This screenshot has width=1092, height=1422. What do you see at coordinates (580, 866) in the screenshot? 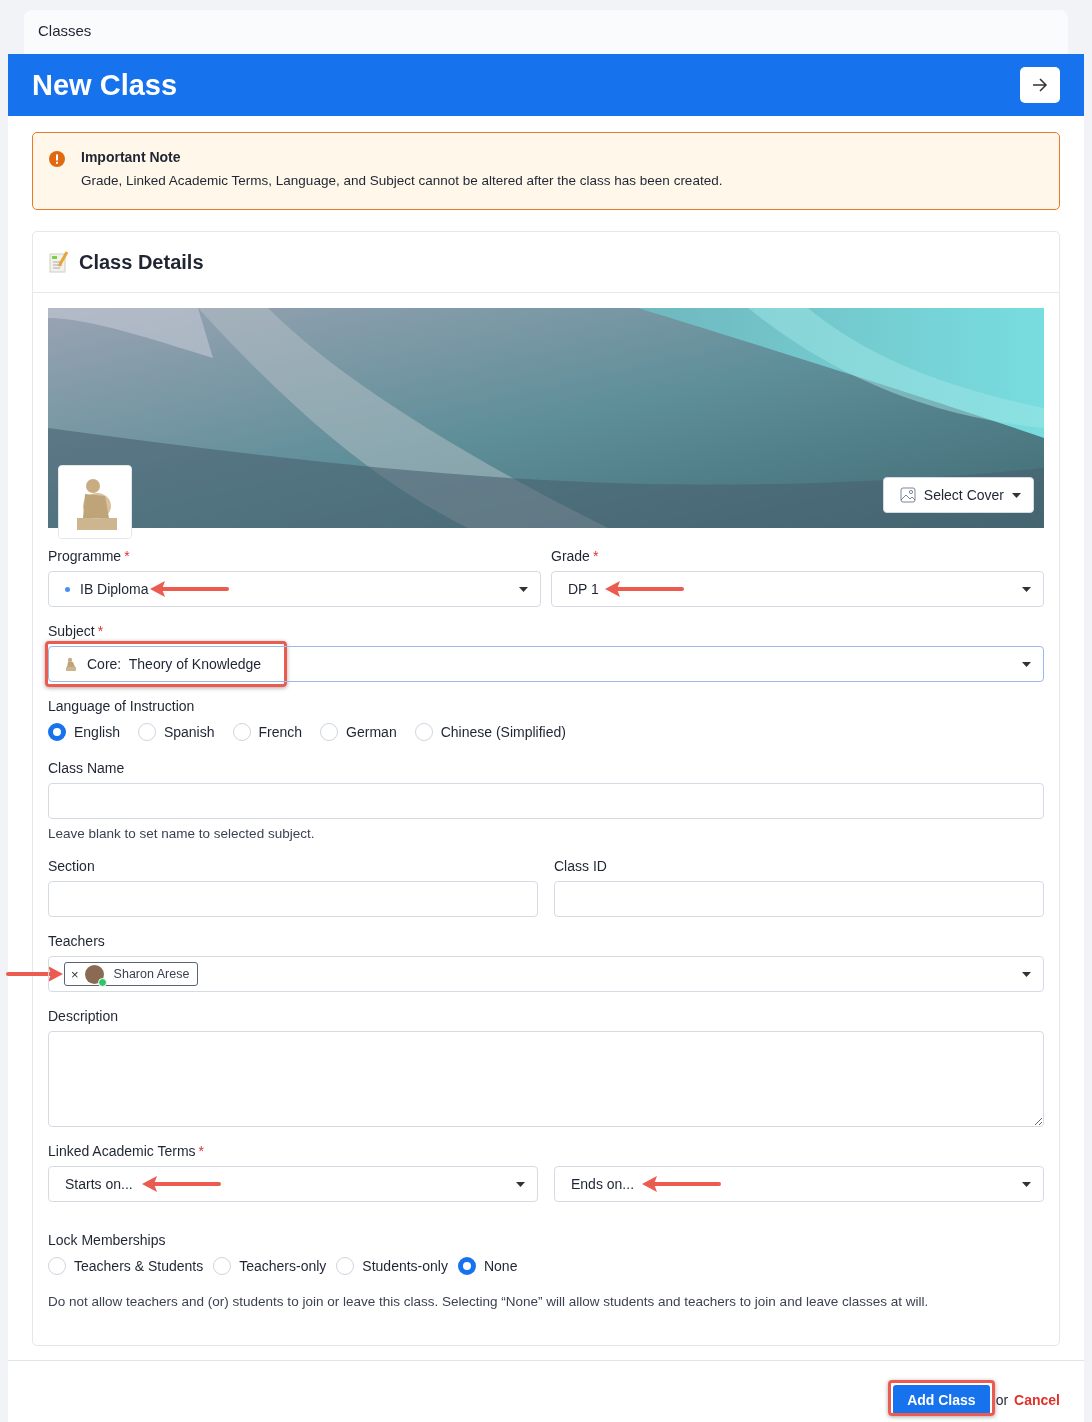
I see `field-label: Class ID` at bounding box center [580, 866].